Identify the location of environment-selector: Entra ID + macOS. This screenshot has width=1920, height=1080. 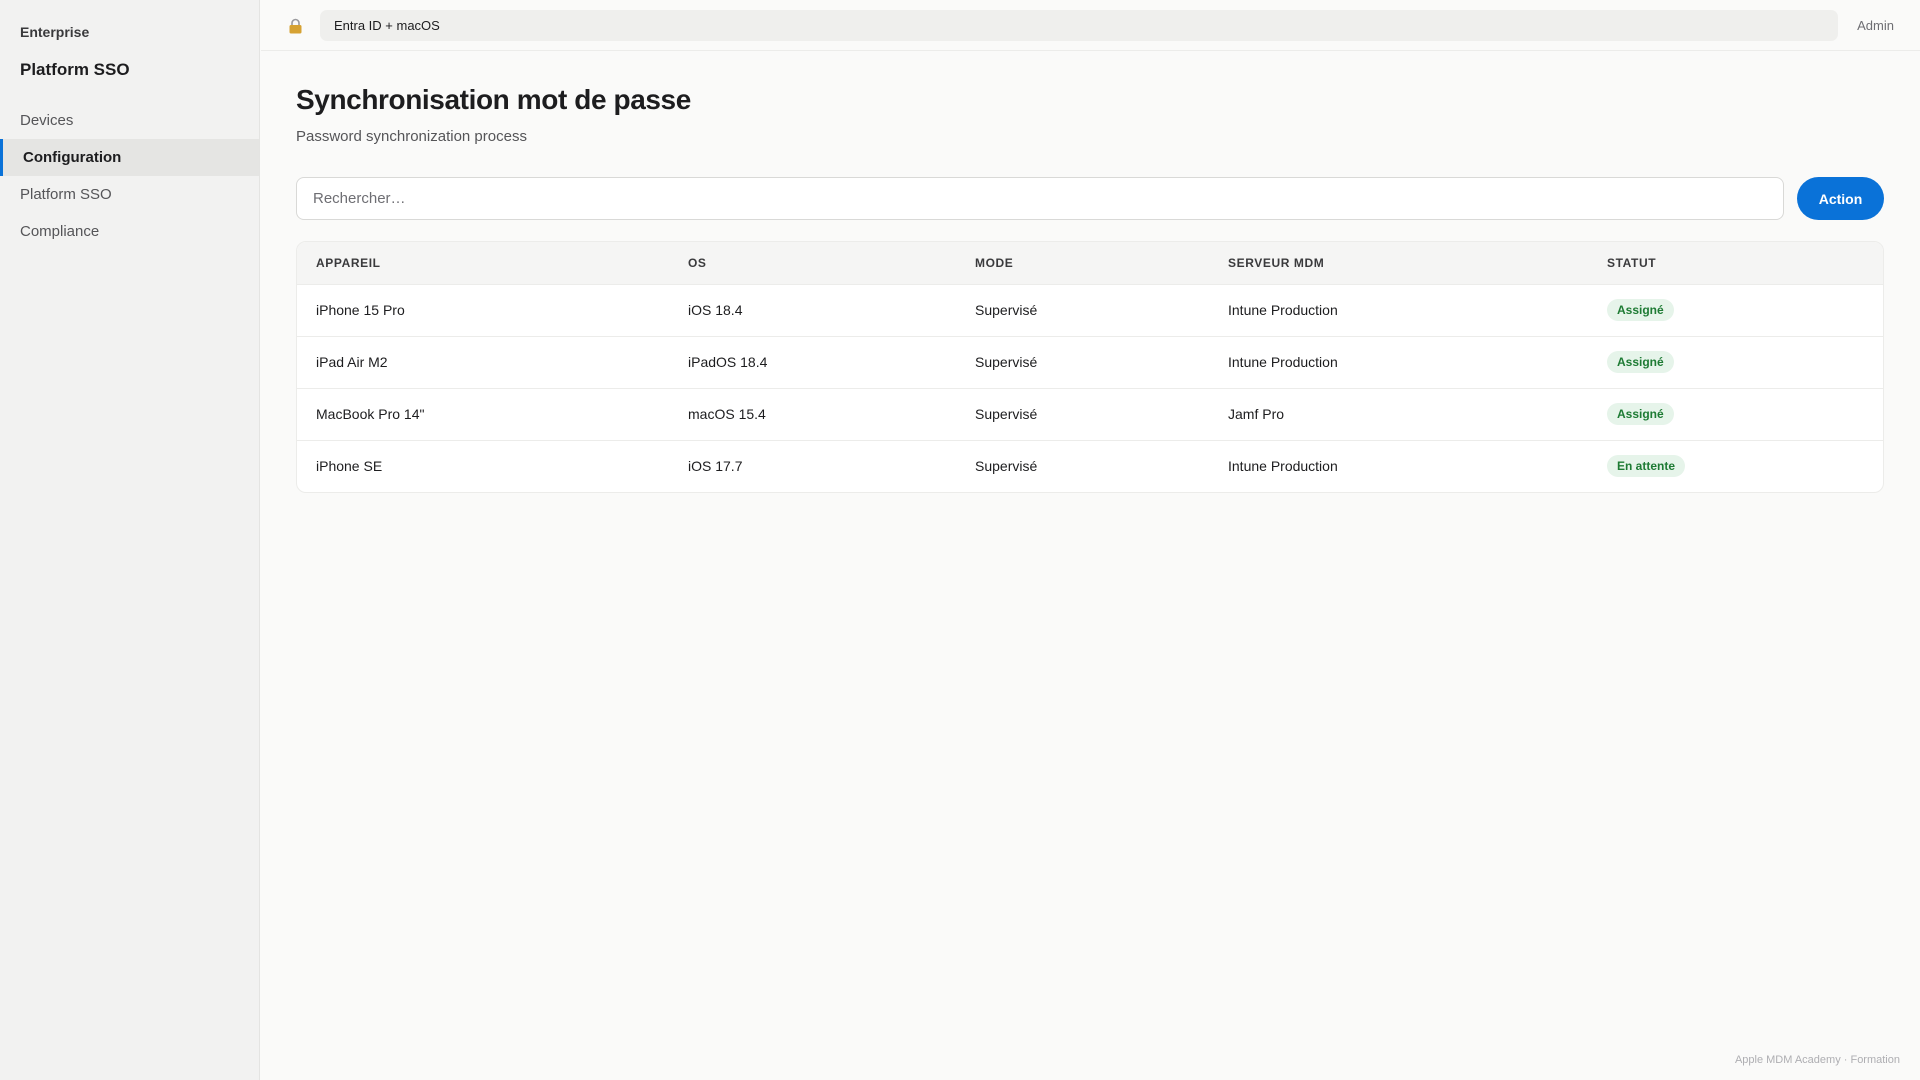
(1079, 25).